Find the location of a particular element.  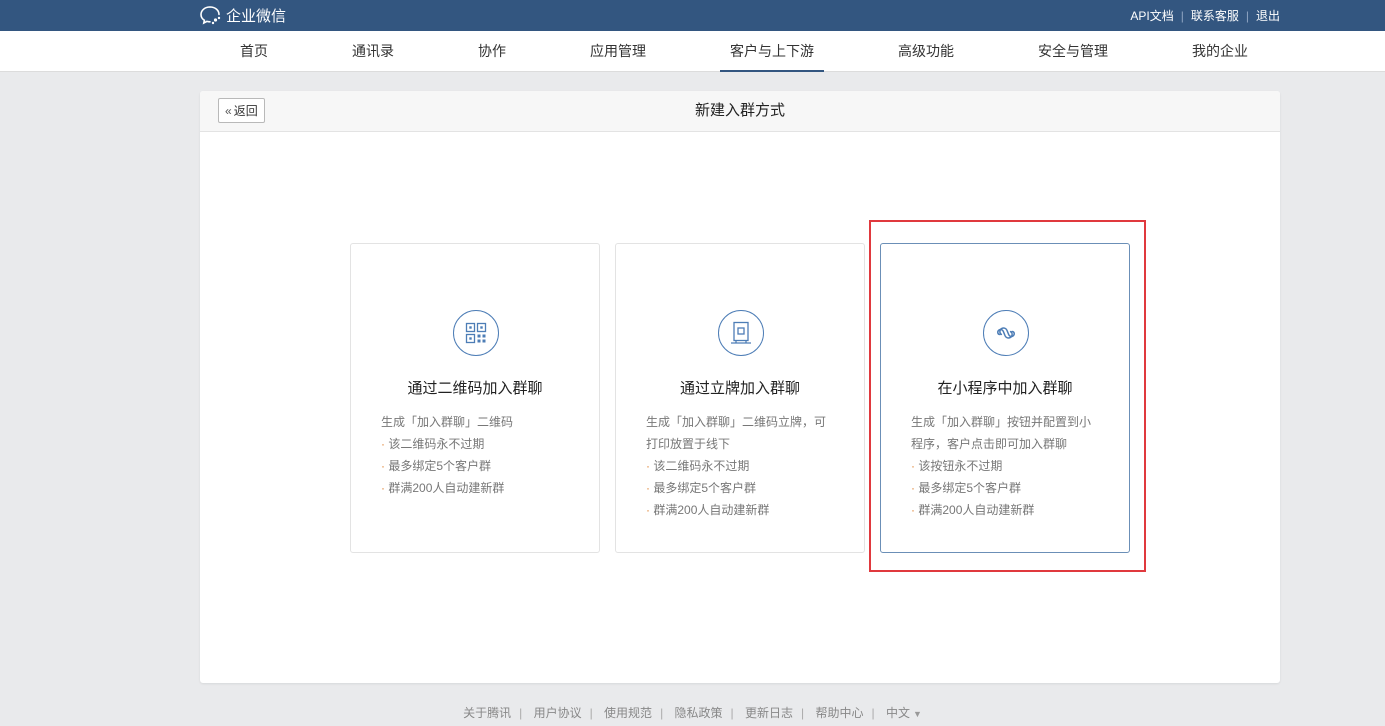

contact-support-link: 联系客服 is located at coordinates (1215, 15).